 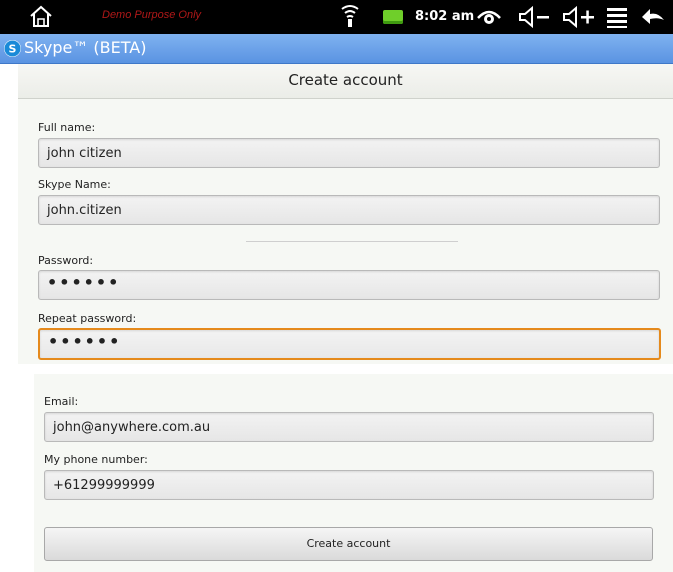 I want to click on menu-icon, so click(x=617, y=17).